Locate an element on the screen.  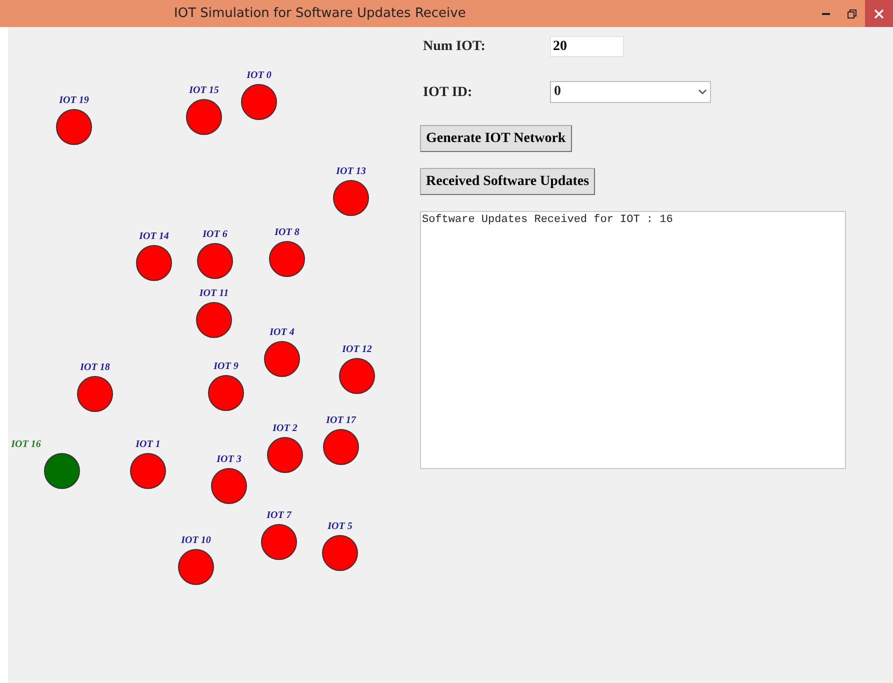
iot-id-label: IOT ID: is located at coordinates (448, 93).